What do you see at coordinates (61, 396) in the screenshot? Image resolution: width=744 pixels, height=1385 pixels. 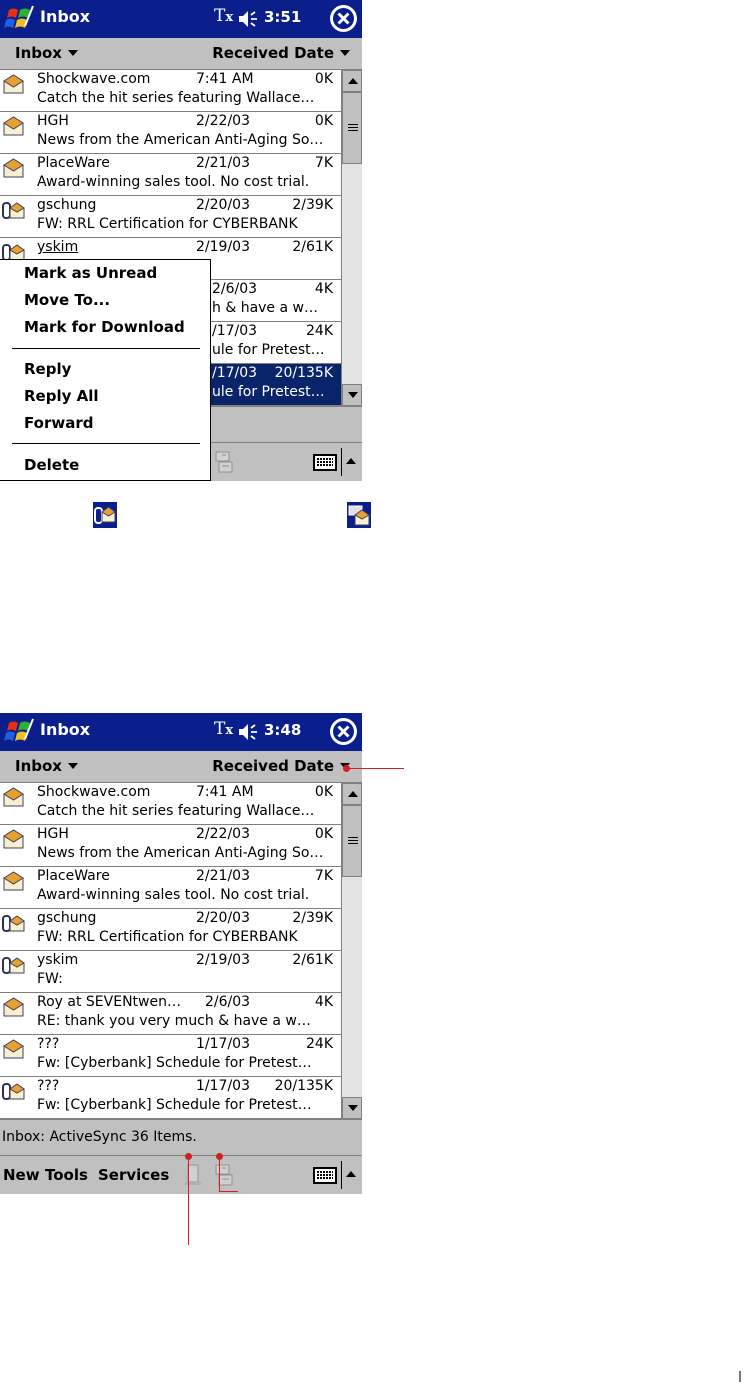 I see `menu-item-reply-all: Reply All` at bounding box center [61, 396].